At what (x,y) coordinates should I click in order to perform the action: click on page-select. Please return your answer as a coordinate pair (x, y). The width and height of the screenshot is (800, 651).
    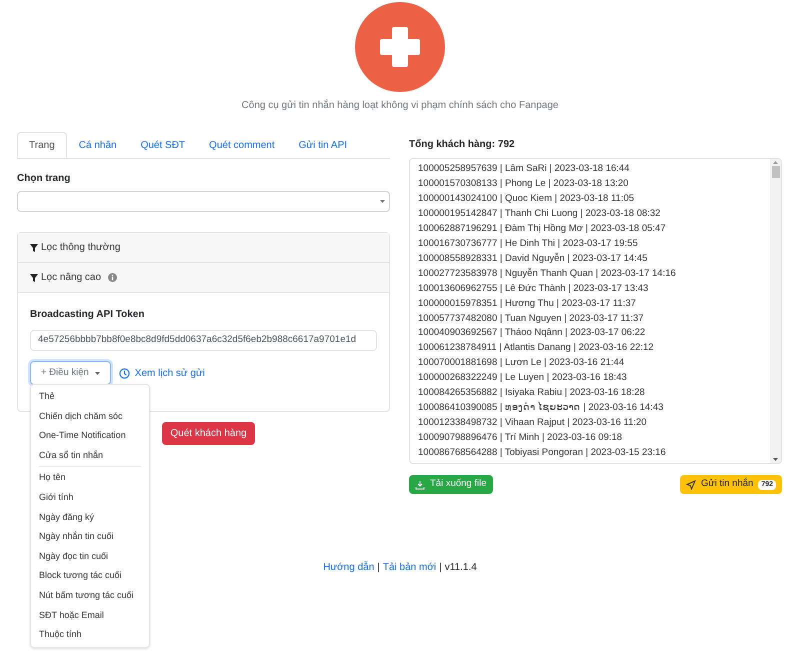
    Looking at the image, I should click on (203, 201).